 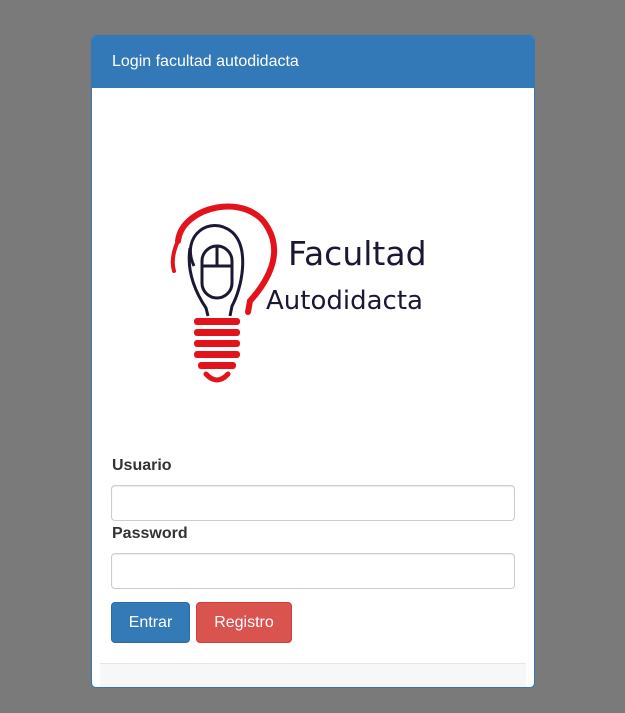 What do you see at coordinates (150, 622) in the screenshot?
I see `login-button: Entrar` at bounding box center [150, 622].